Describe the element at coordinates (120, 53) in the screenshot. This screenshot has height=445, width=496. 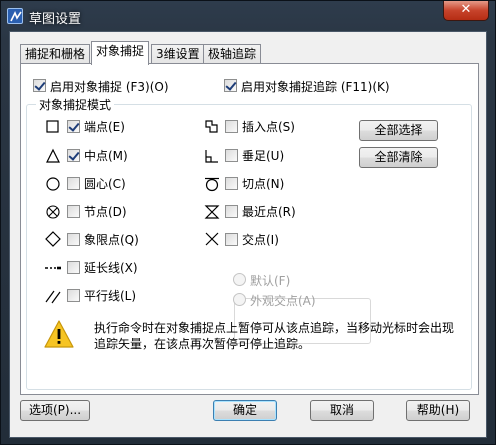
I see `tab-object-snap: 对象捕捉` at that location.